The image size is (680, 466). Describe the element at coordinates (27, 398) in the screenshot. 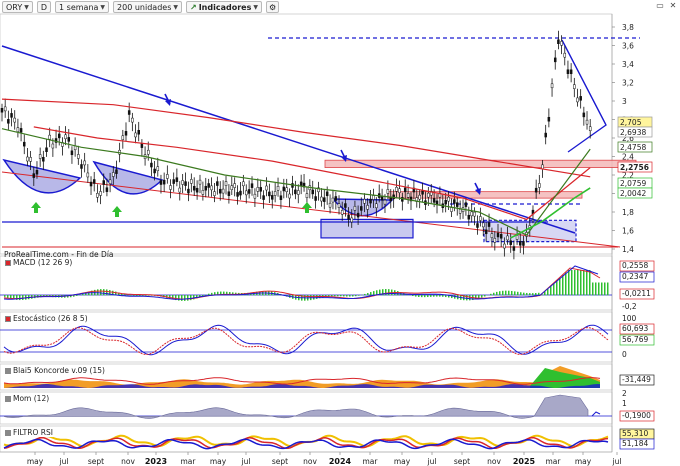

I see `indicator-panel-title: Mom (12)` at that location.